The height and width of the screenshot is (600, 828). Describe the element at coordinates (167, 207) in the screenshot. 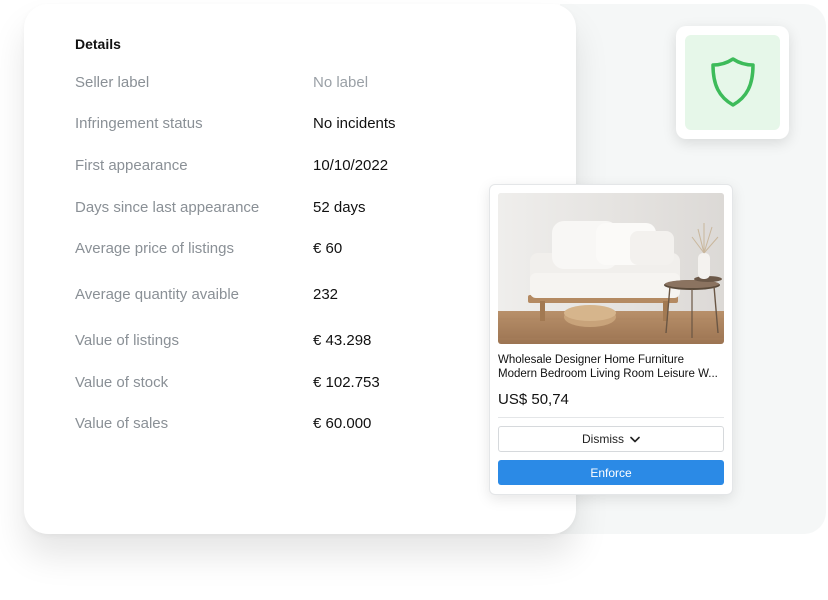

I see `detail-label: Days since last appearance` at that location.